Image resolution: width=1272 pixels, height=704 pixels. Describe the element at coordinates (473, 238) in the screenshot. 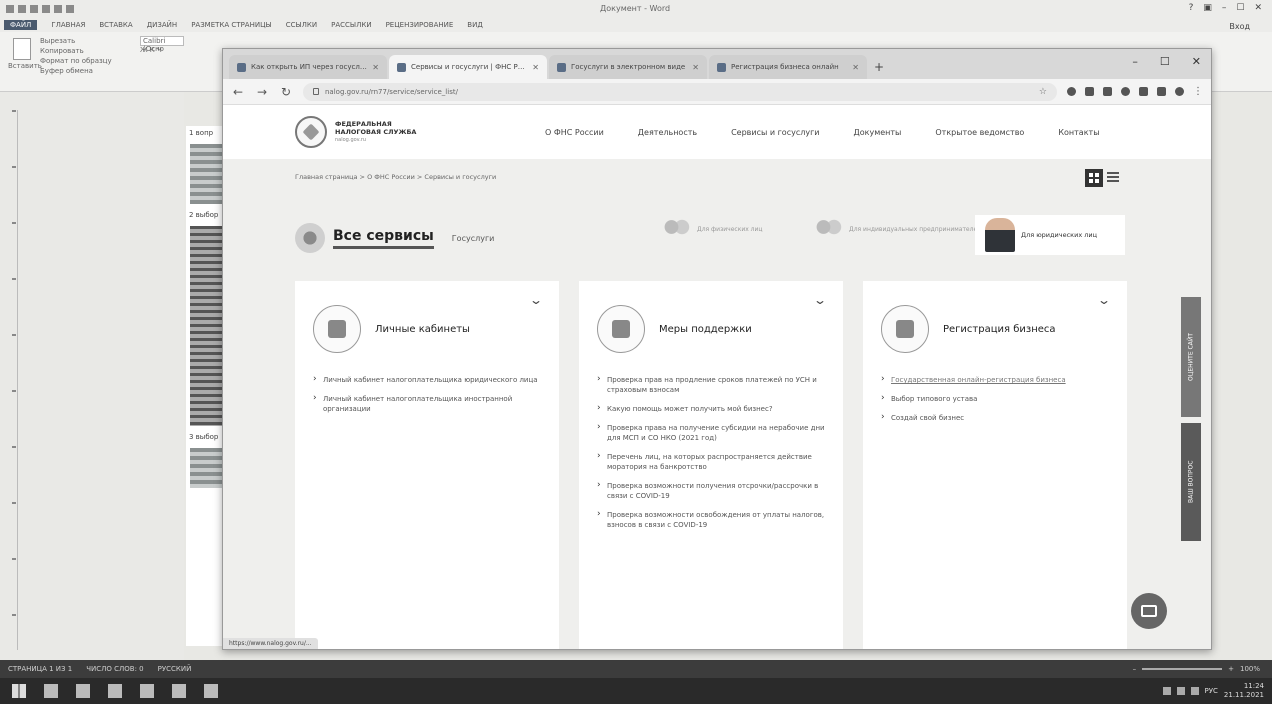

I see `tab-gosuslugi: Госуслуги` at that location.